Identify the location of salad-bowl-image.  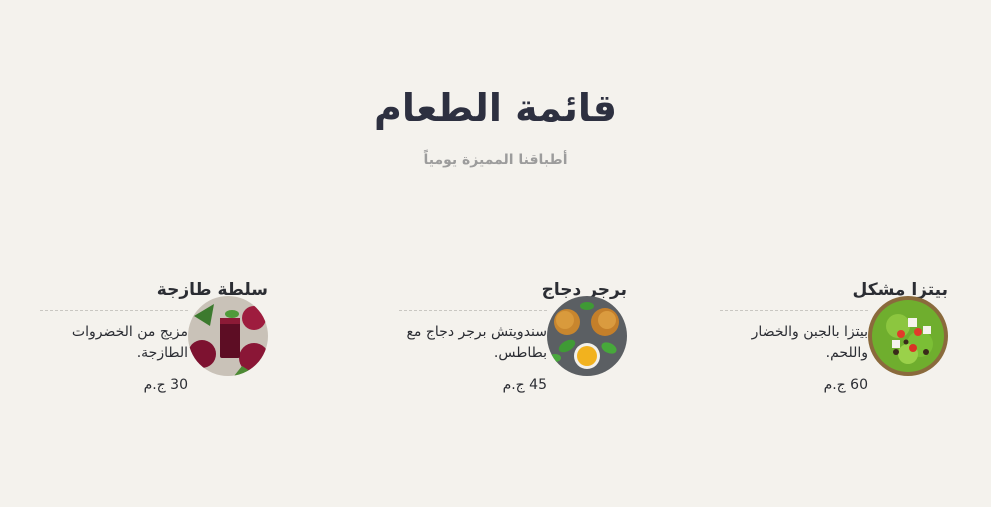
(908, 336).